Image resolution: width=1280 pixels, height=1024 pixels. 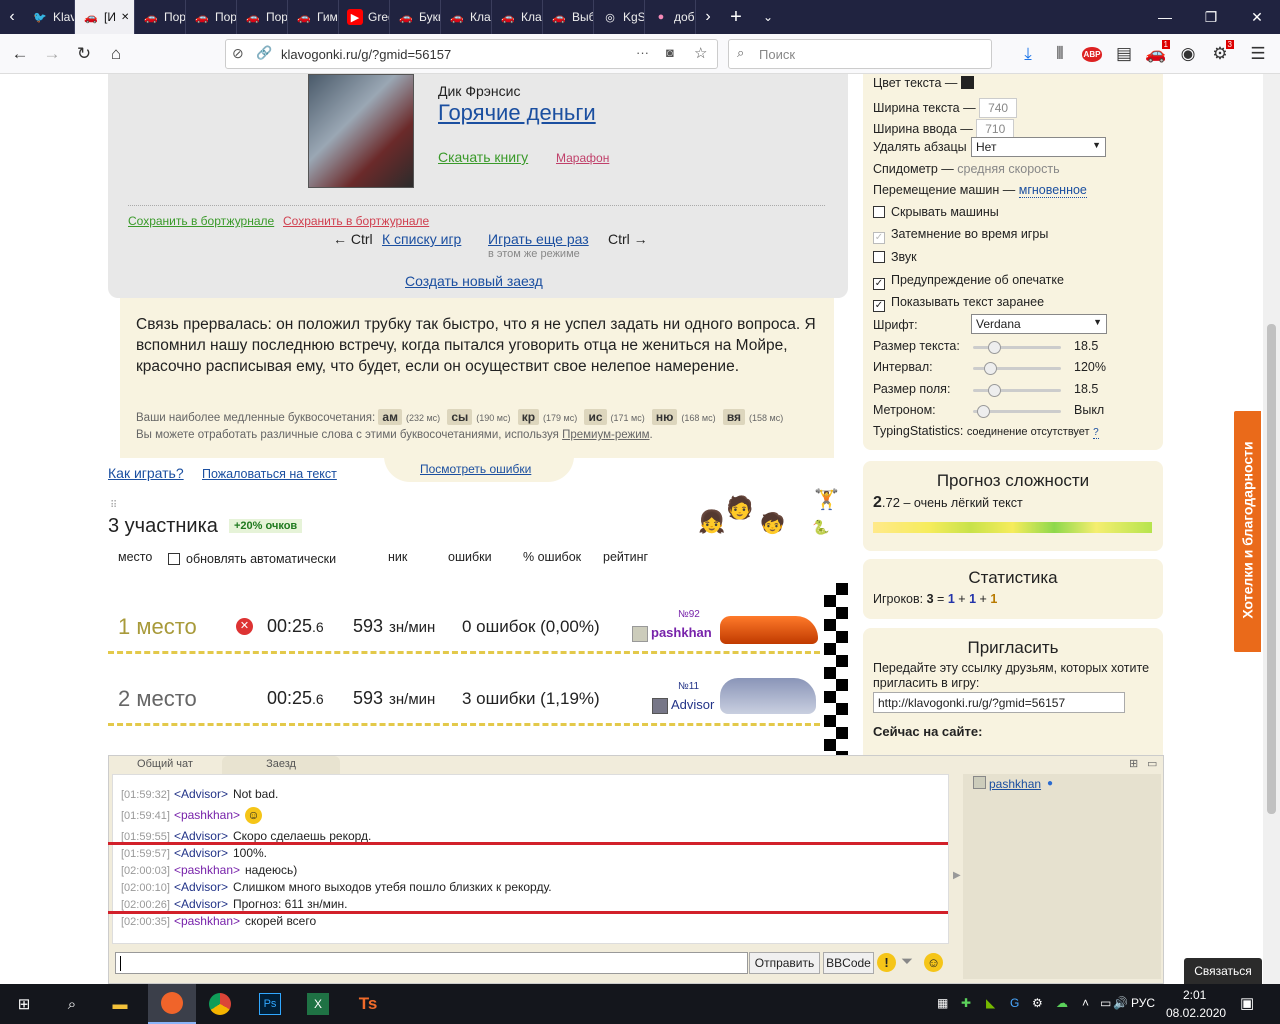 What do you see at coordinates (1258, 54) in the screenshot?
I see `menu-icon: ☰` at bounding box center [1258, 54].